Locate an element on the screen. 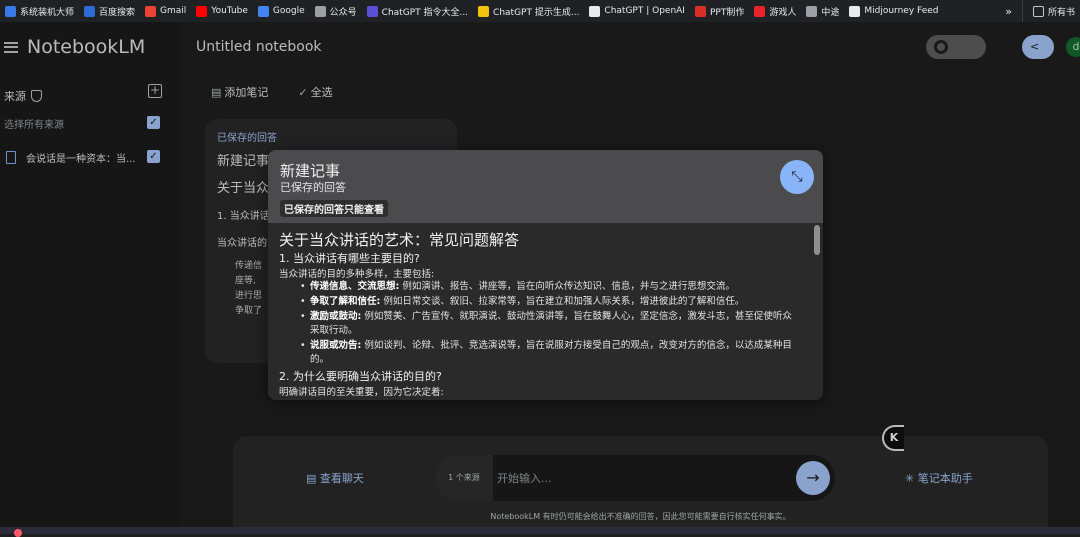 The height and width of the screenshot is (537, 1080). bookmark-item: 游戏人 is located at coordinates (775, 11).